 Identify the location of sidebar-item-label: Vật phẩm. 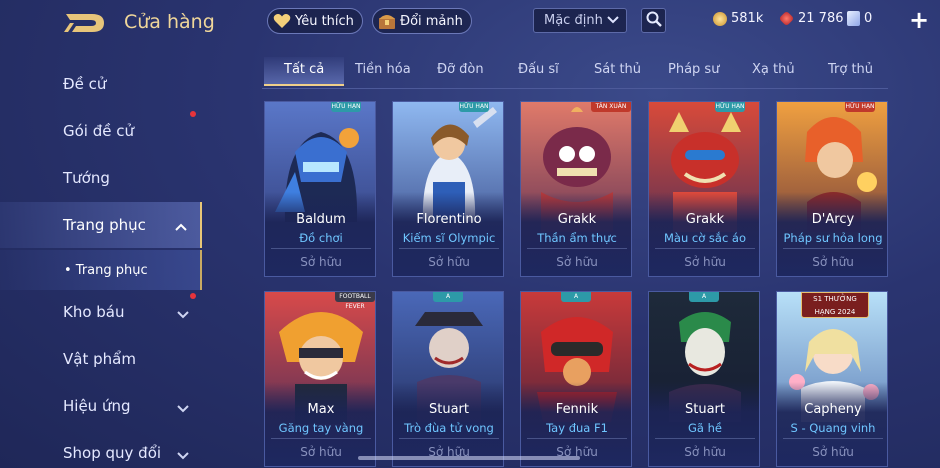
(99, 359).